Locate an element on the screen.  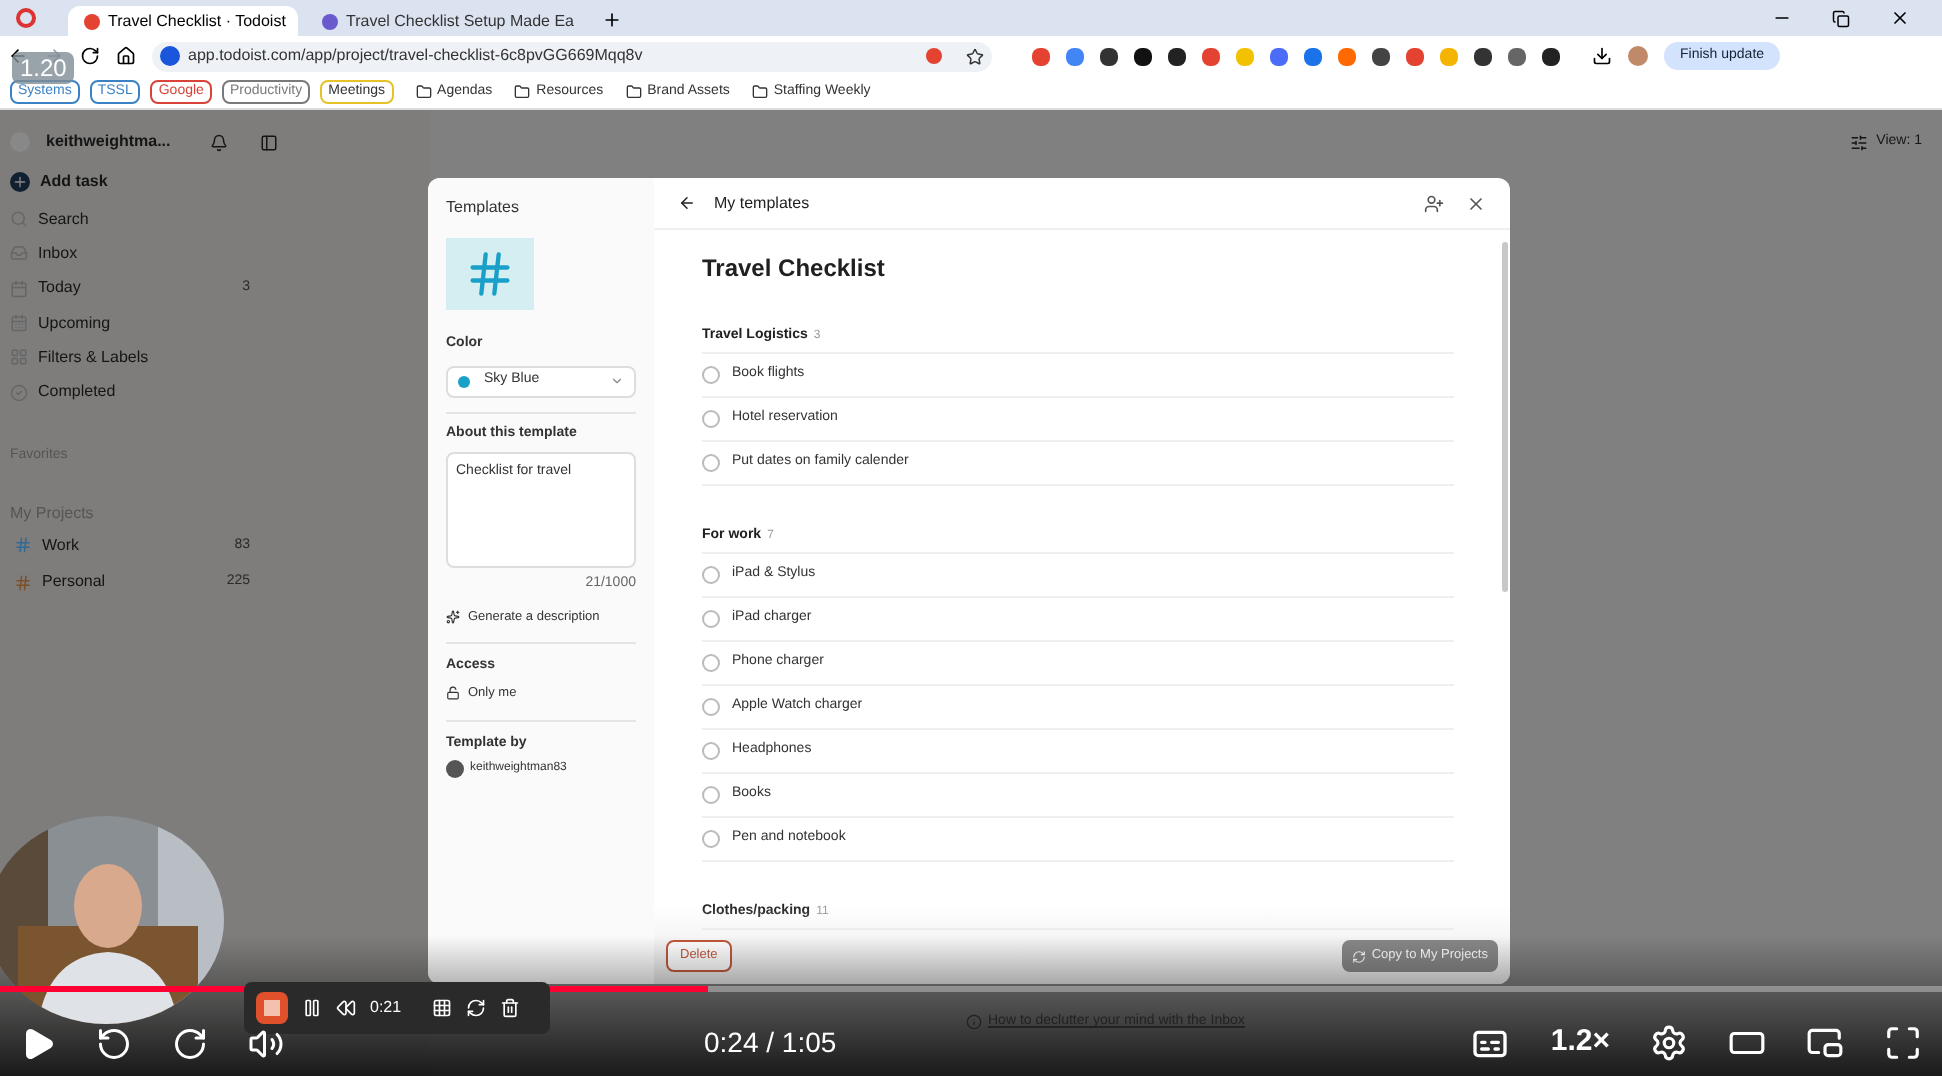
trash-icon is located at coordinates (509, 1008).